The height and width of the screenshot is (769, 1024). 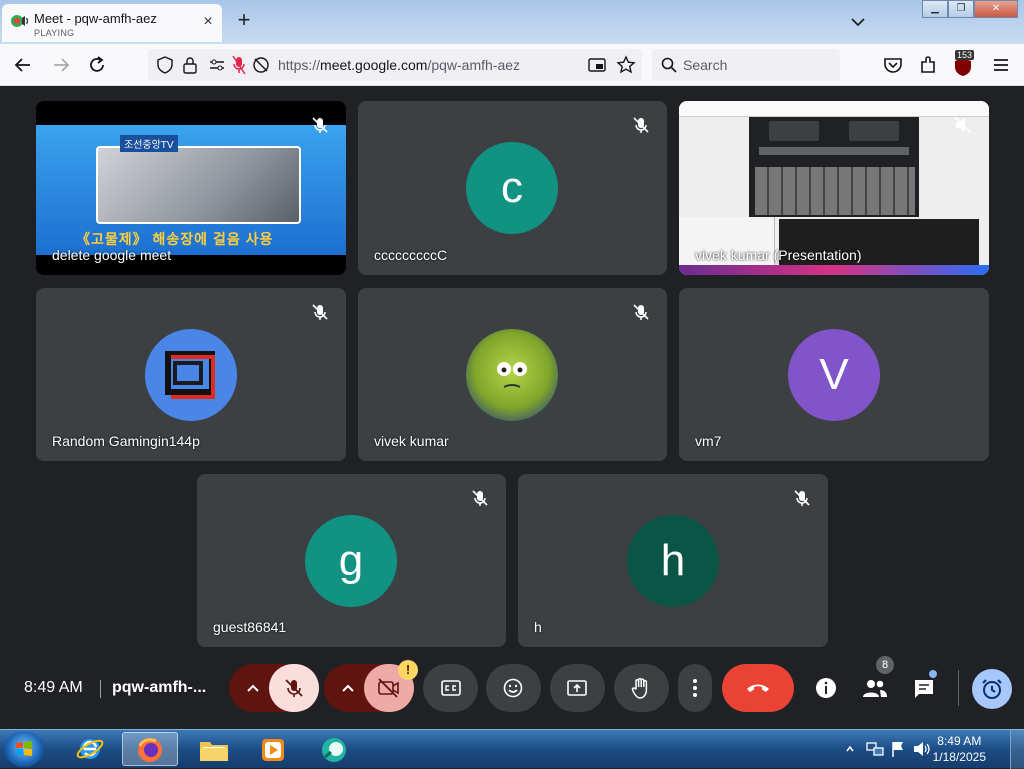 I want to click on address-bar: https://meet.google.com/pqw-amfh-aez, so click(x=395, y=65).